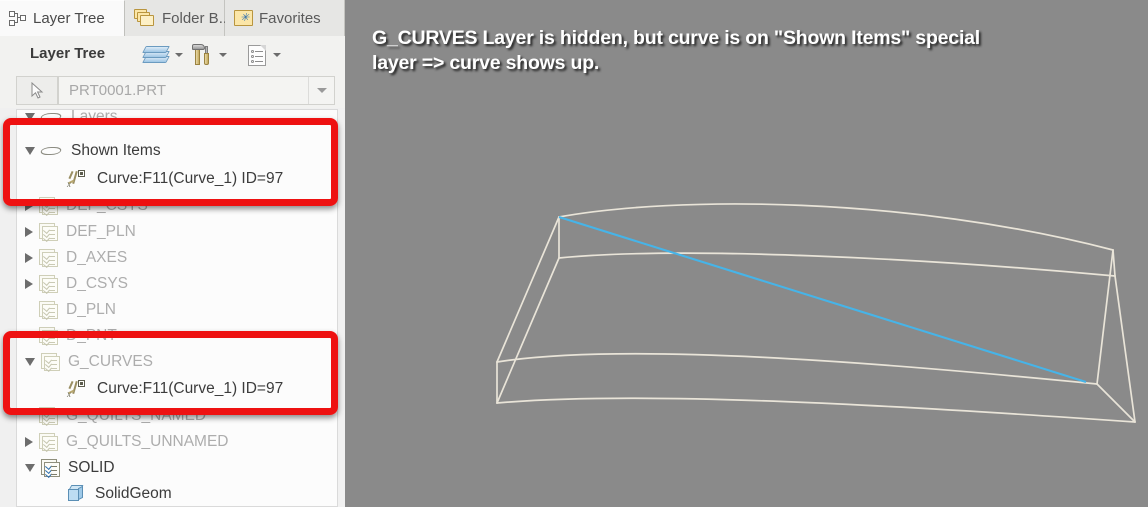 The height and width of the screenshot is (507, 1148). Describe the element at coordinates (91, 335) in the screenshot. I see `tree-row-label: D_PNT` at that location.